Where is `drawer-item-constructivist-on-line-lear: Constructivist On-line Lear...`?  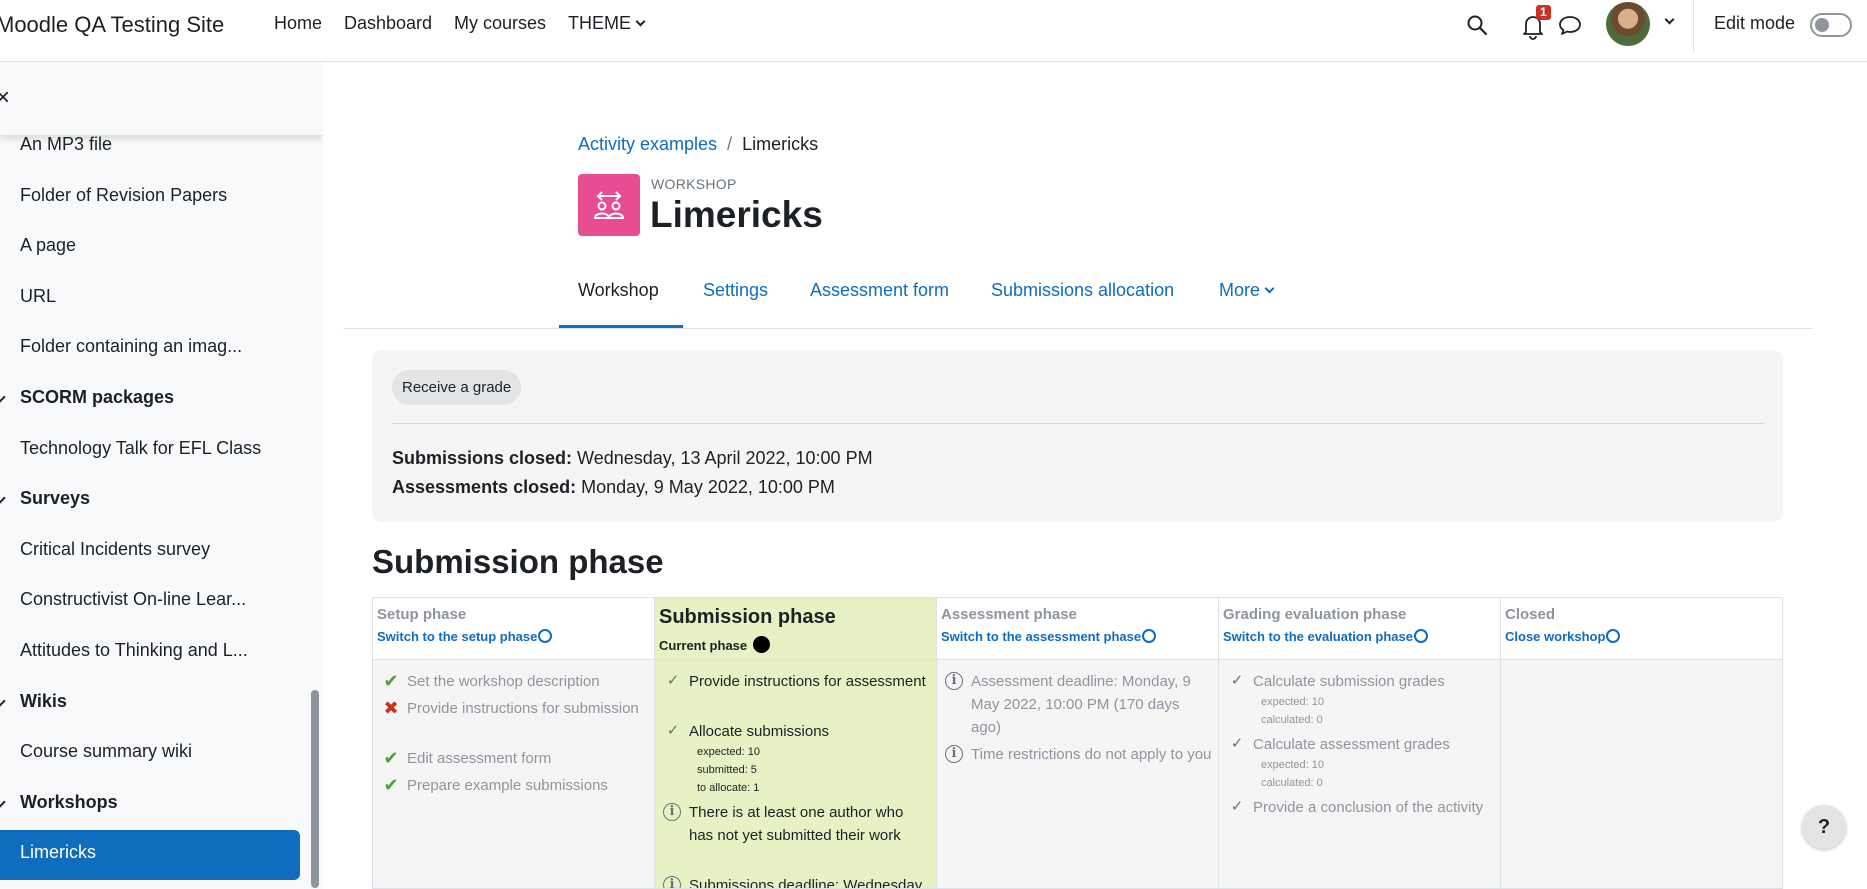 drawer-item-constructivist-on-line-lear: Constructivist On-line Lear... is located at coordinates (133, 599).